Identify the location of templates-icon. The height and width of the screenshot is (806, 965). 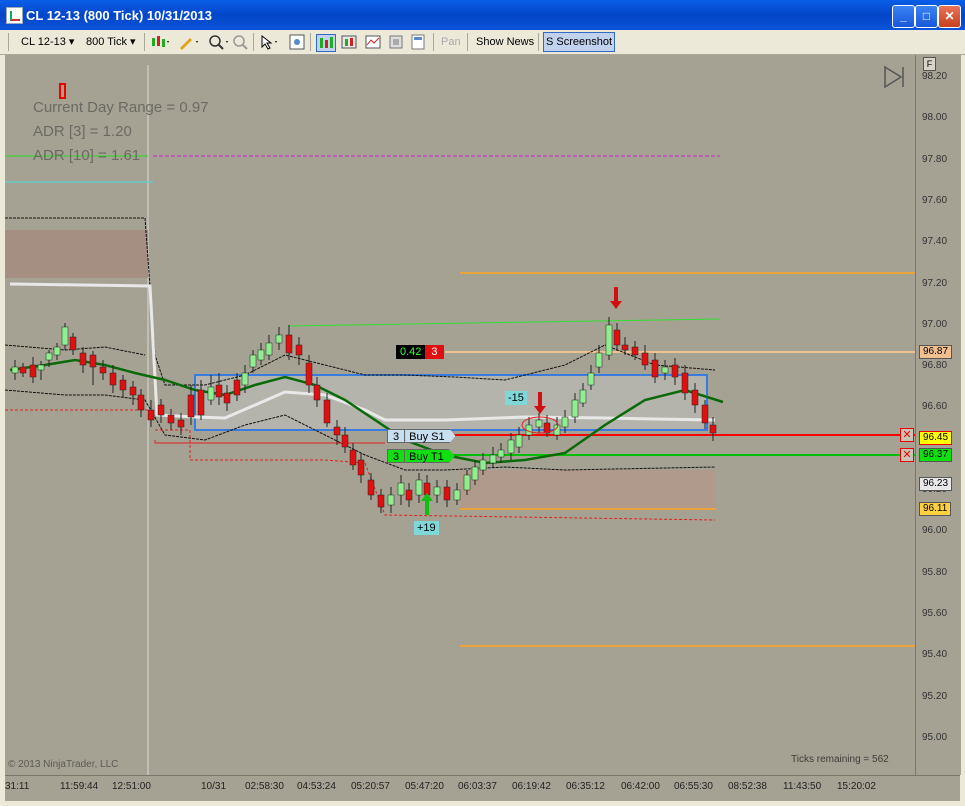
(418, 42).